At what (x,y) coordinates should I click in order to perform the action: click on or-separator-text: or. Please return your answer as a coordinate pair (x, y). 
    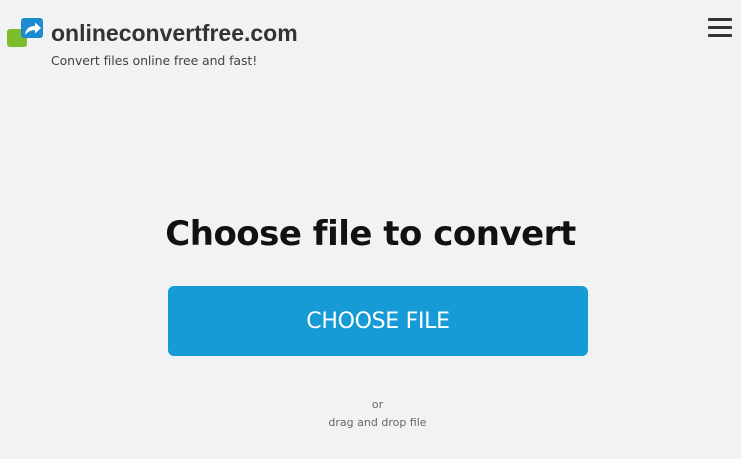
    Looking at the image, I should click on (377, 404).